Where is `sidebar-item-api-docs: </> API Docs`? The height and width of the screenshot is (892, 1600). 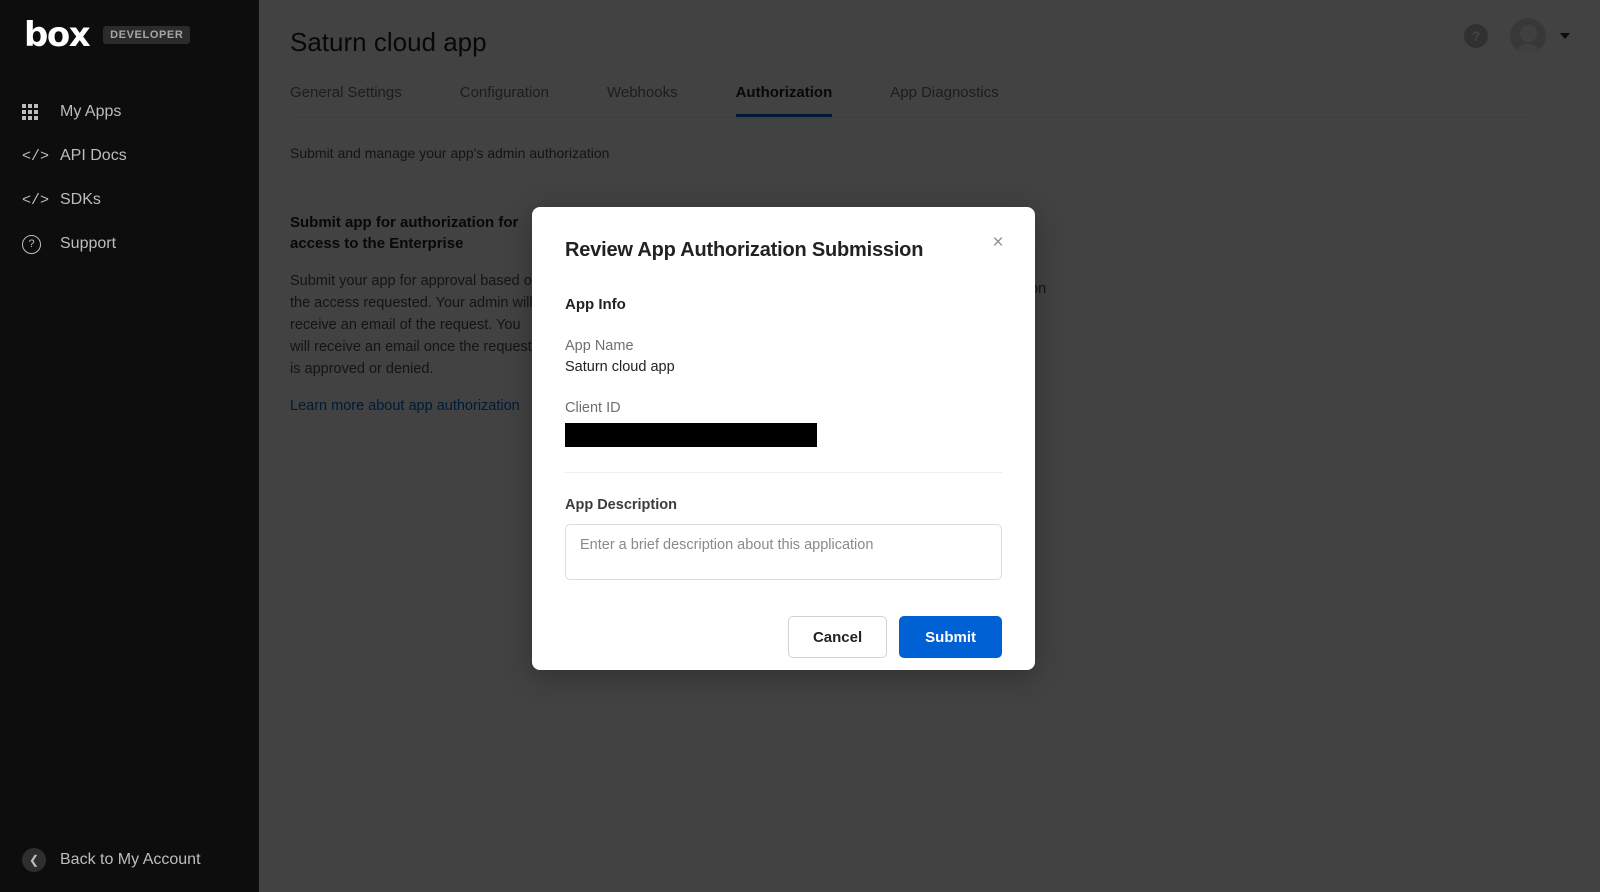 sidebar-item-api-docs: </> API Docs is located at coordinates (129, 156).